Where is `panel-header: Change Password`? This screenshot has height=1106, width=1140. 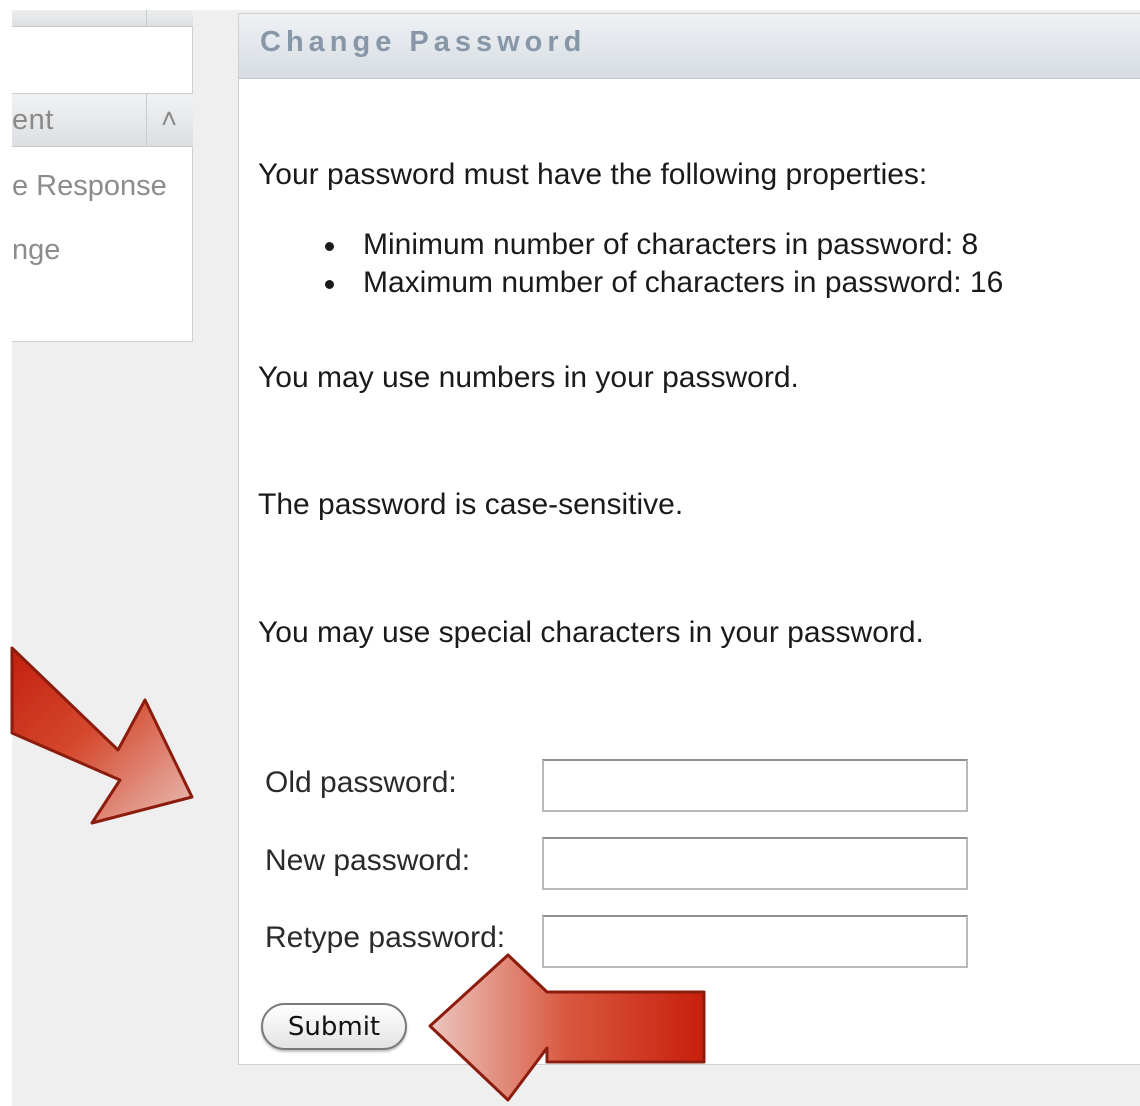
panel-header: Change Password is located at coordinates (689, 46).